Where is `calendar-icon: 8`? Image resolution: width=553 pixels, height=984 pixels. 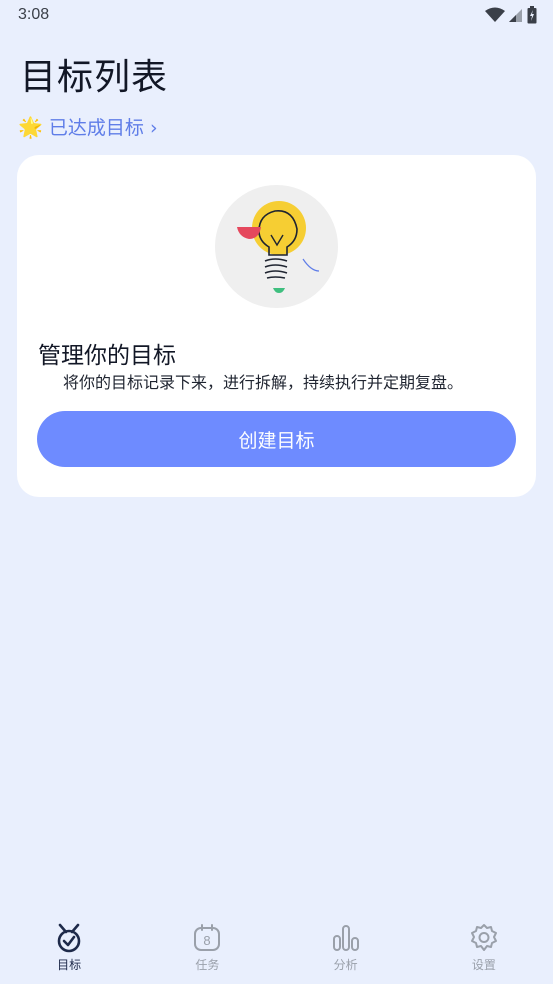
calendar-icon: 8 is located at coordinates (207, 937).